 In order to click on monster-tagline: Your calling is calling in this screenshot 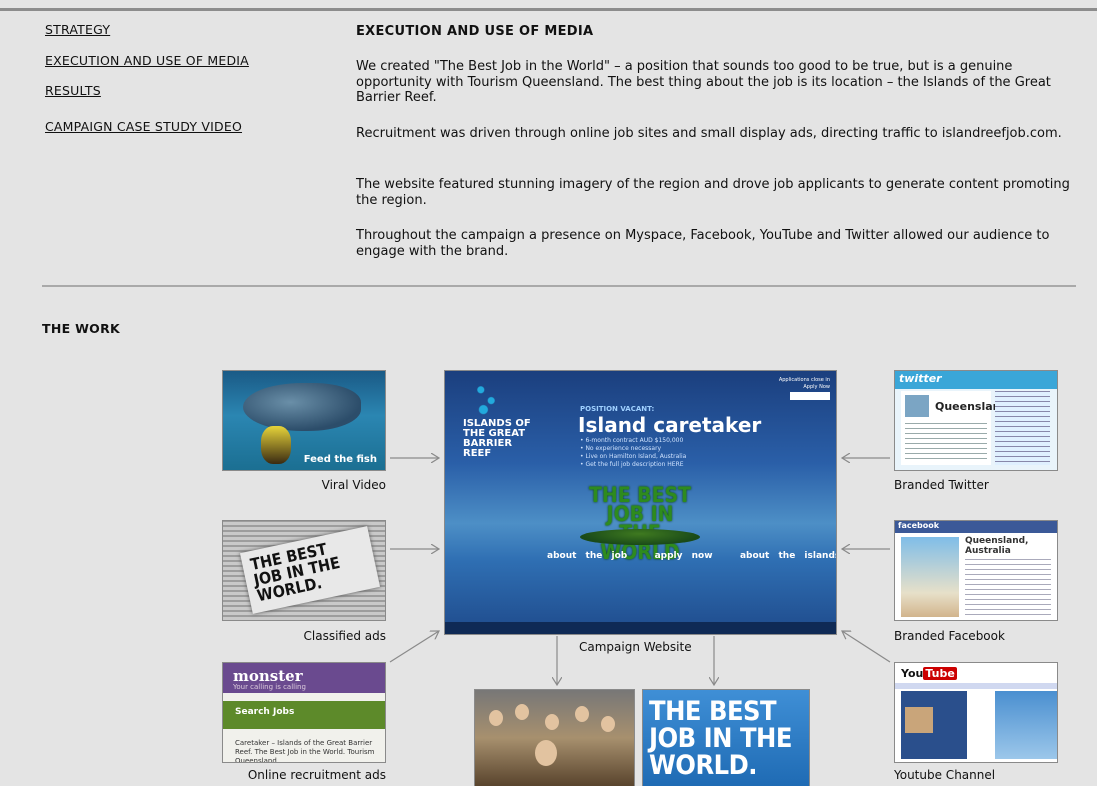, I will do `click(269, 687)`.